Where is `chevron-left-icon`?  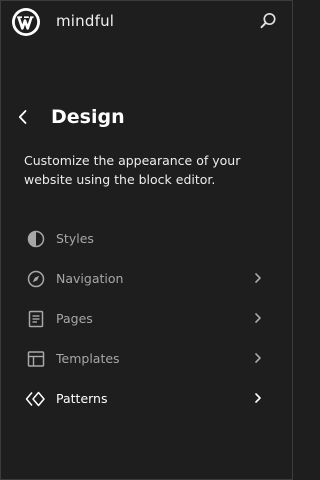
chevron-left-icon is located at coordinates (23, 117).